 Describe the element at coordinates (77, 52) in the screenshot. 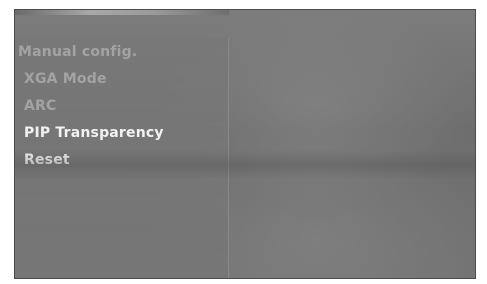

I see `menu-item-manual-config: Manual config.` at that location.